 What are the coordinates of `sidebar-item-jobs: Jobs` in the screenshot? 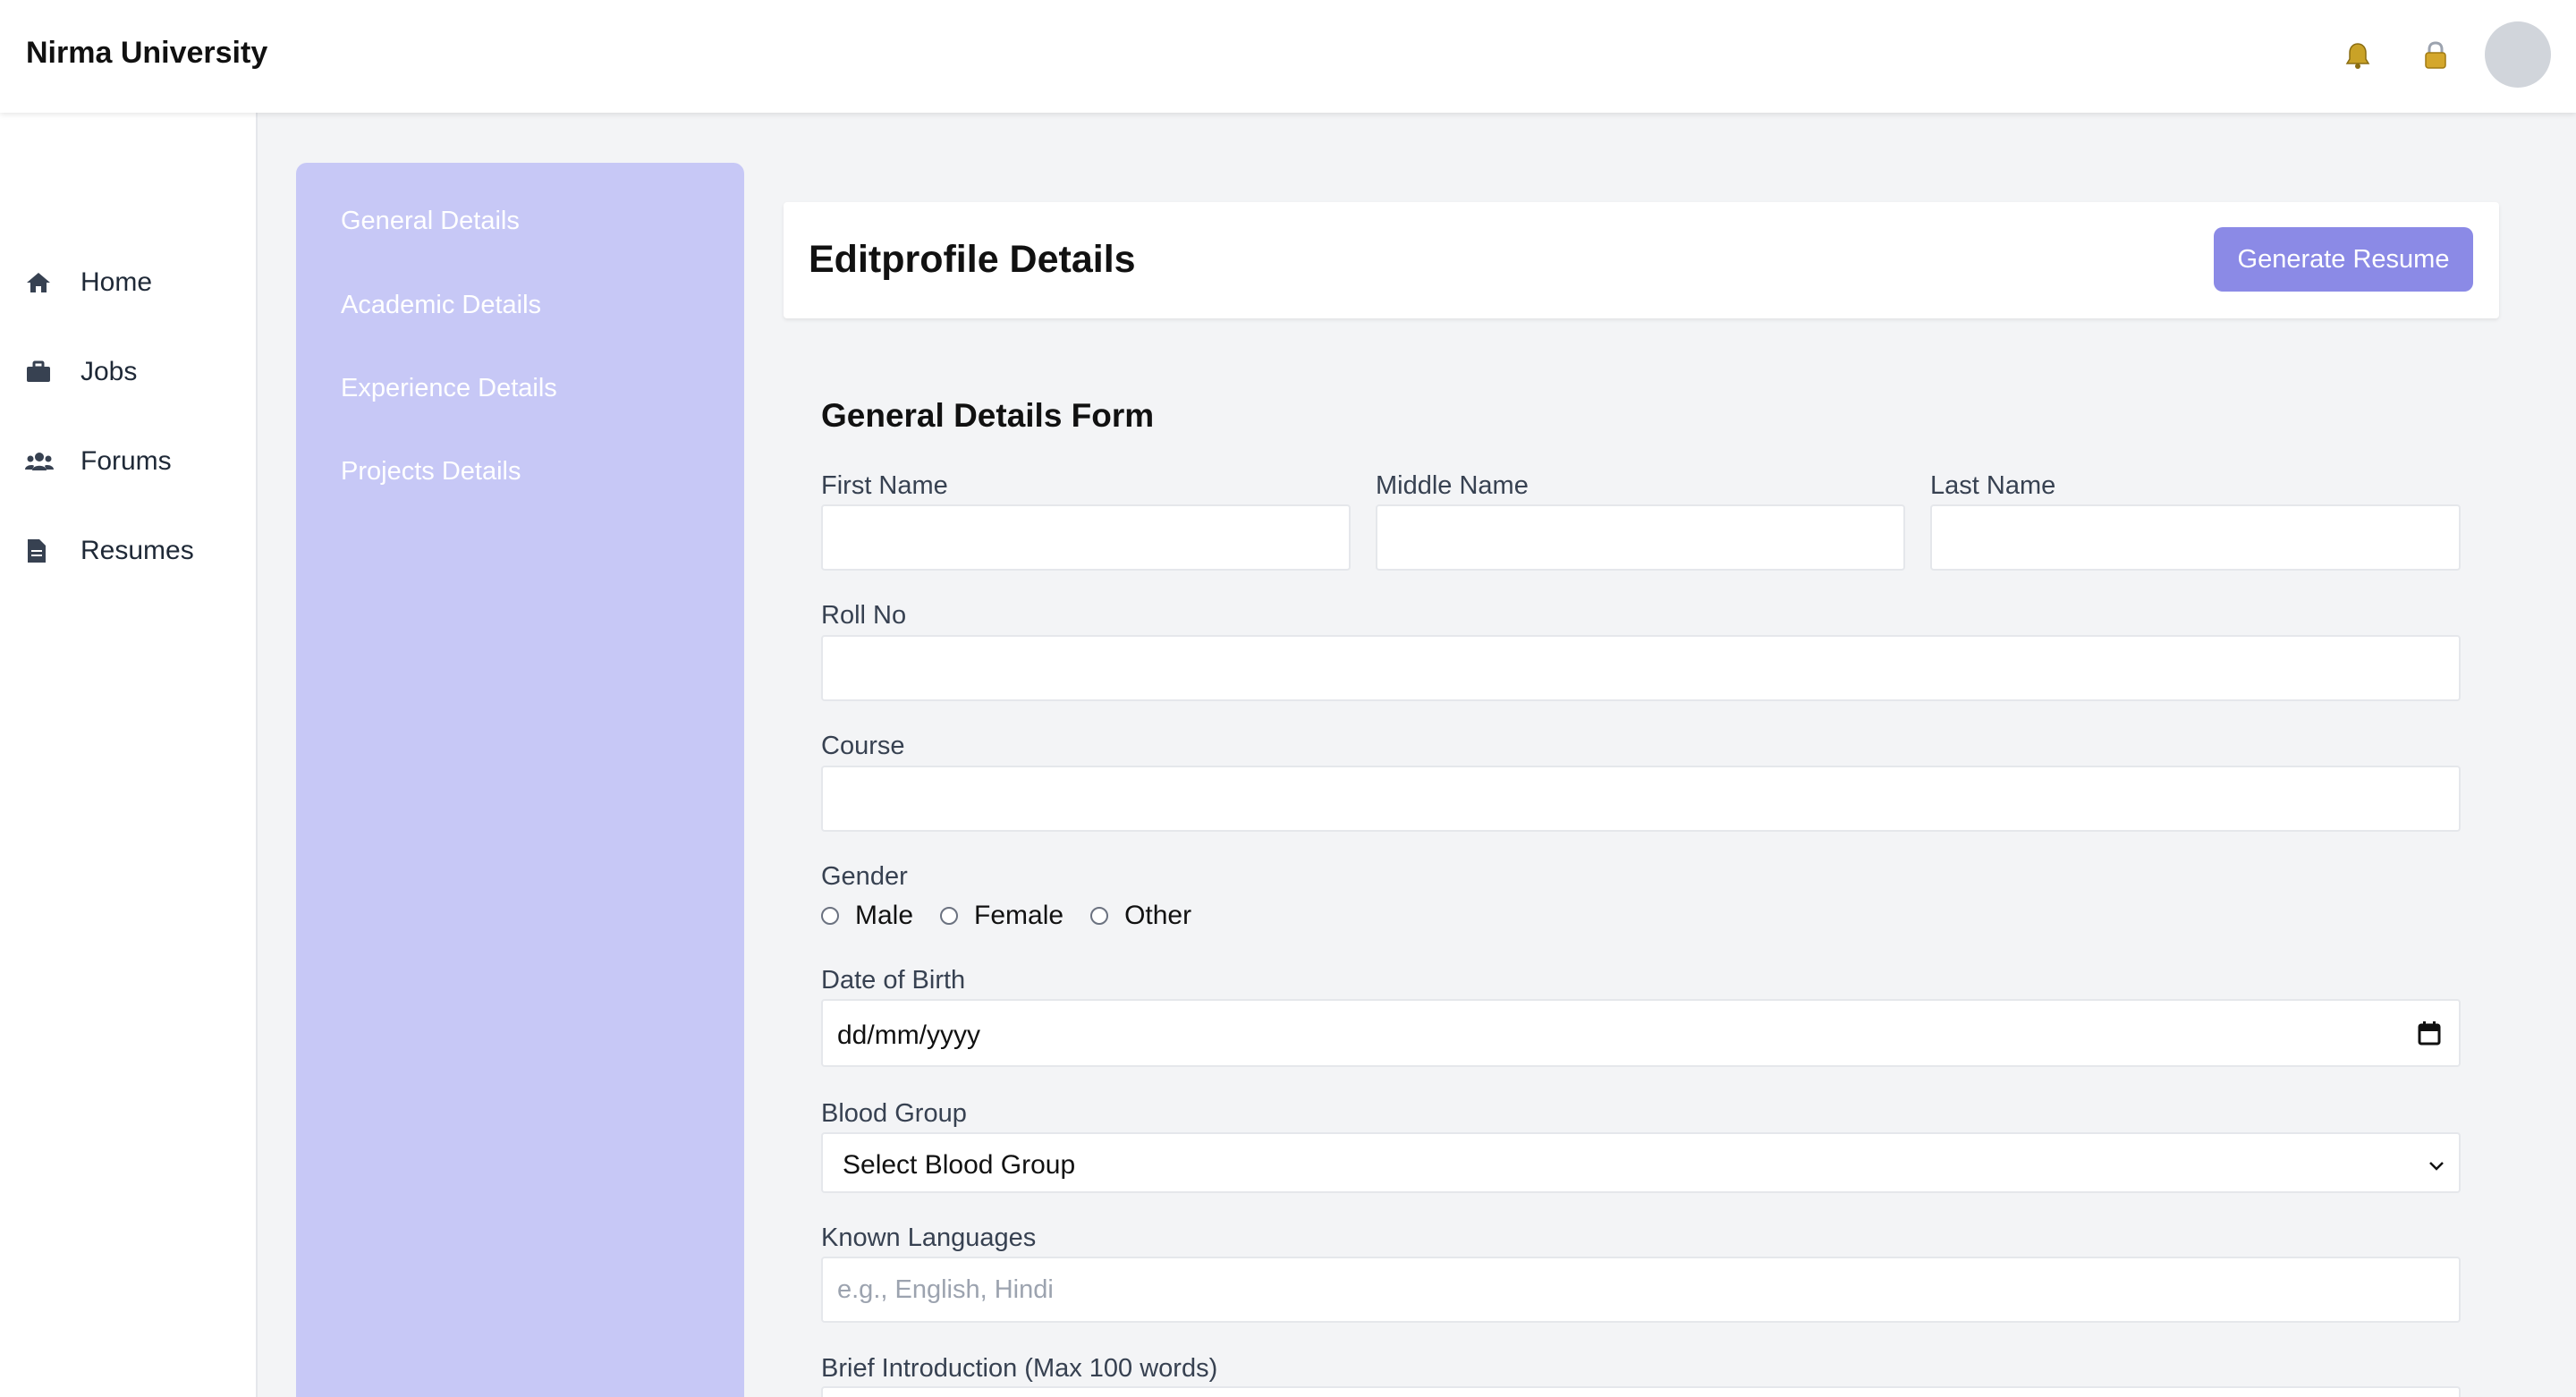 It's located at (81, 372).